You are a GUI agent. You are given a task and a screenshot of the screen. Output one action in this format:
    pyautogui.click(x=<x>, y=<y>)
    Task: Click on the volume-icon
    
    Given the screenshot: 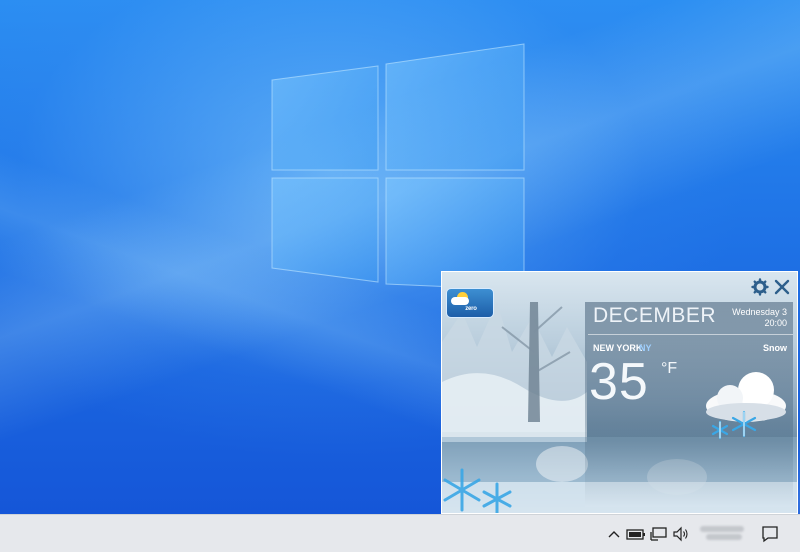 What is the action you would take?
    pyautogui.click(x=681, y=534)
    